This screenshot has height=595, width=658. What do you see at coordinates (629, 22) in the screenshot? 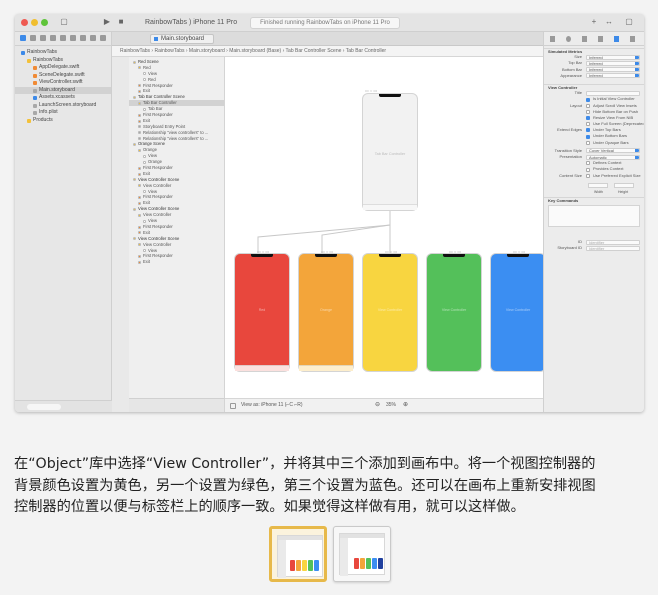
I see `inspector-toggle-icon: ▢` at bounding box center [629, 22].